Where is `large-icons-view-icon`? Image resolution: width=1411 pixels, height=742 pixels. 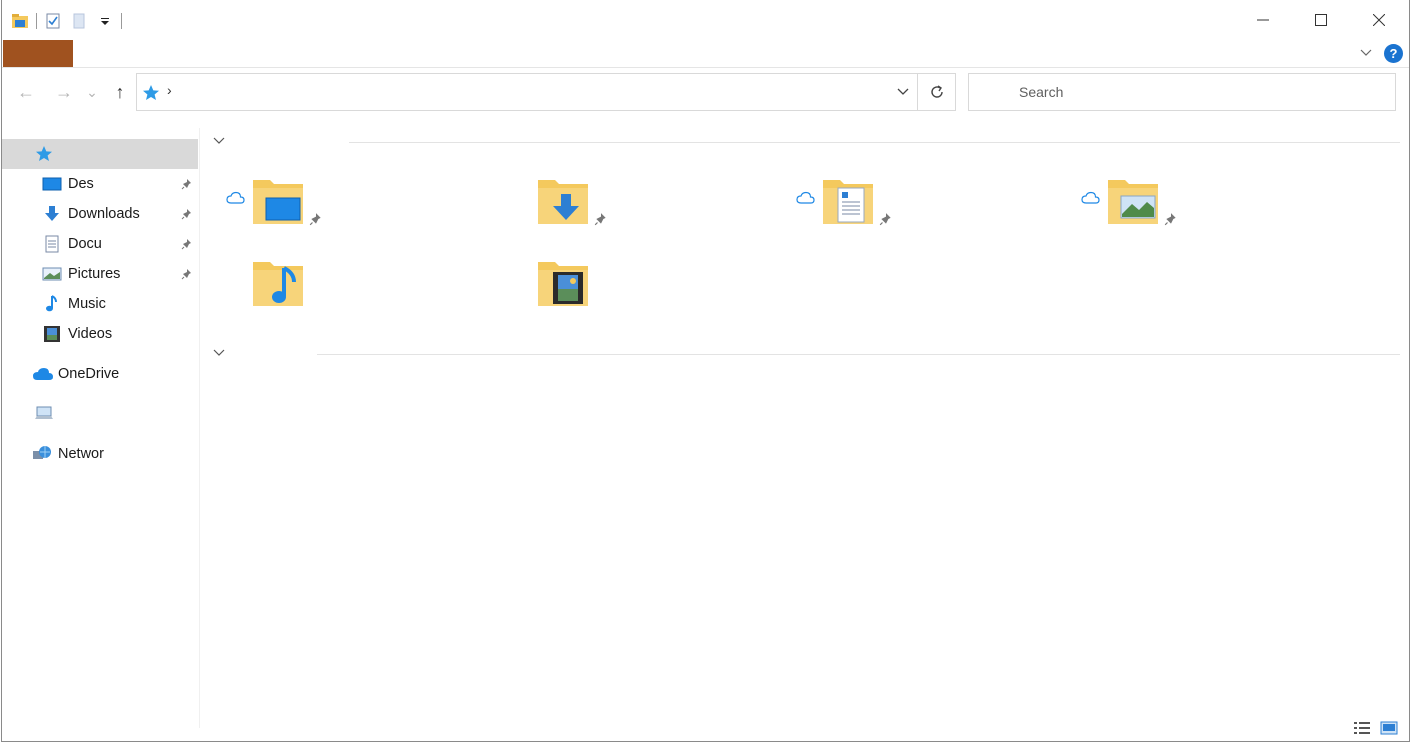 large-icons-view-icon is located at coordinates (1389, 728).